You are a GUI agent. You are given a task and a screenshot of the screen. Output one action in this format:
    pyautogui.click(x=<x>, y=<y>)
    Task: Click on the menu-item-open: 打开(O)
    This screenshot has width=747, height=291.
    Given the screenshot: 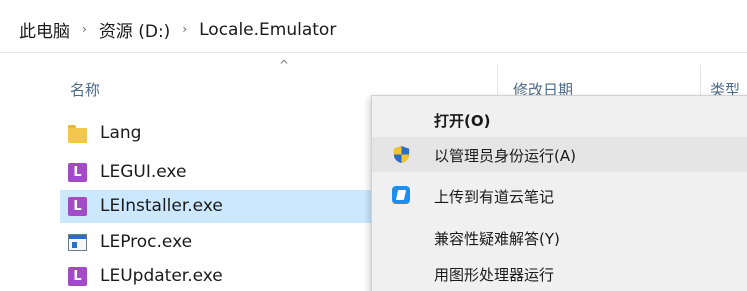 What is the action you would take?
    pyautogui.click(x=559, y=119)
    